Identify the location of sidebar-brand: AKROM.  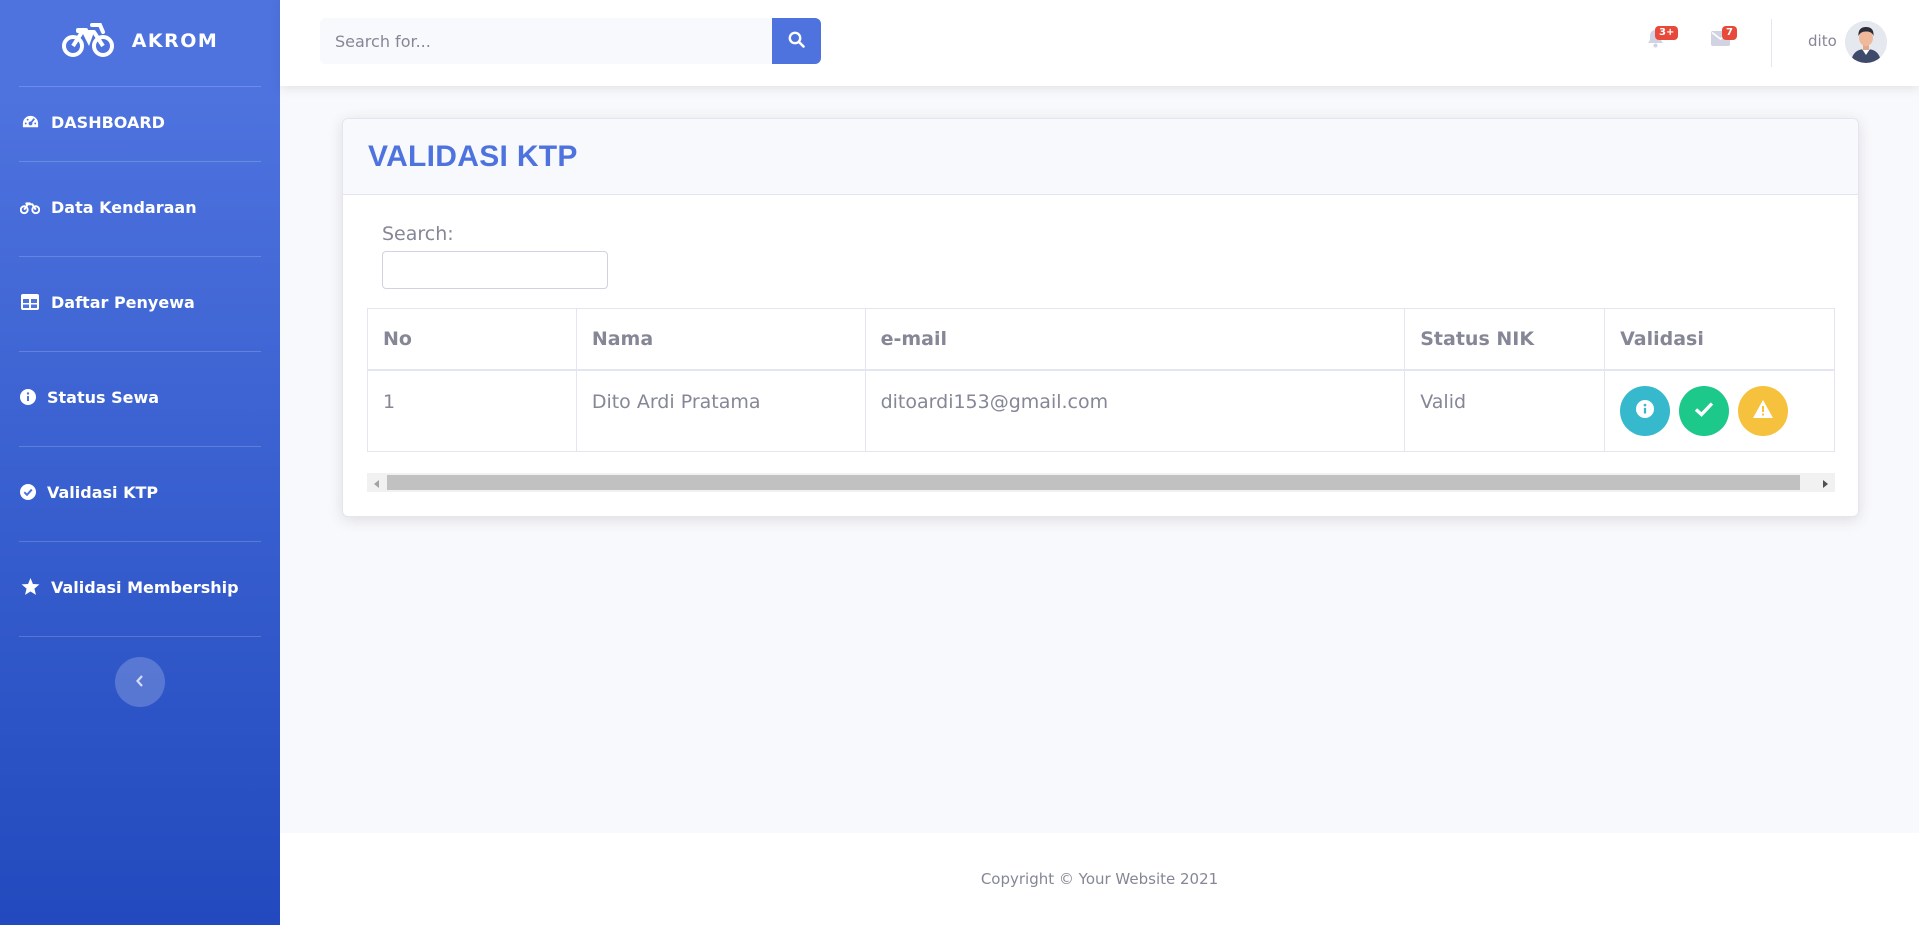
(140, 41).